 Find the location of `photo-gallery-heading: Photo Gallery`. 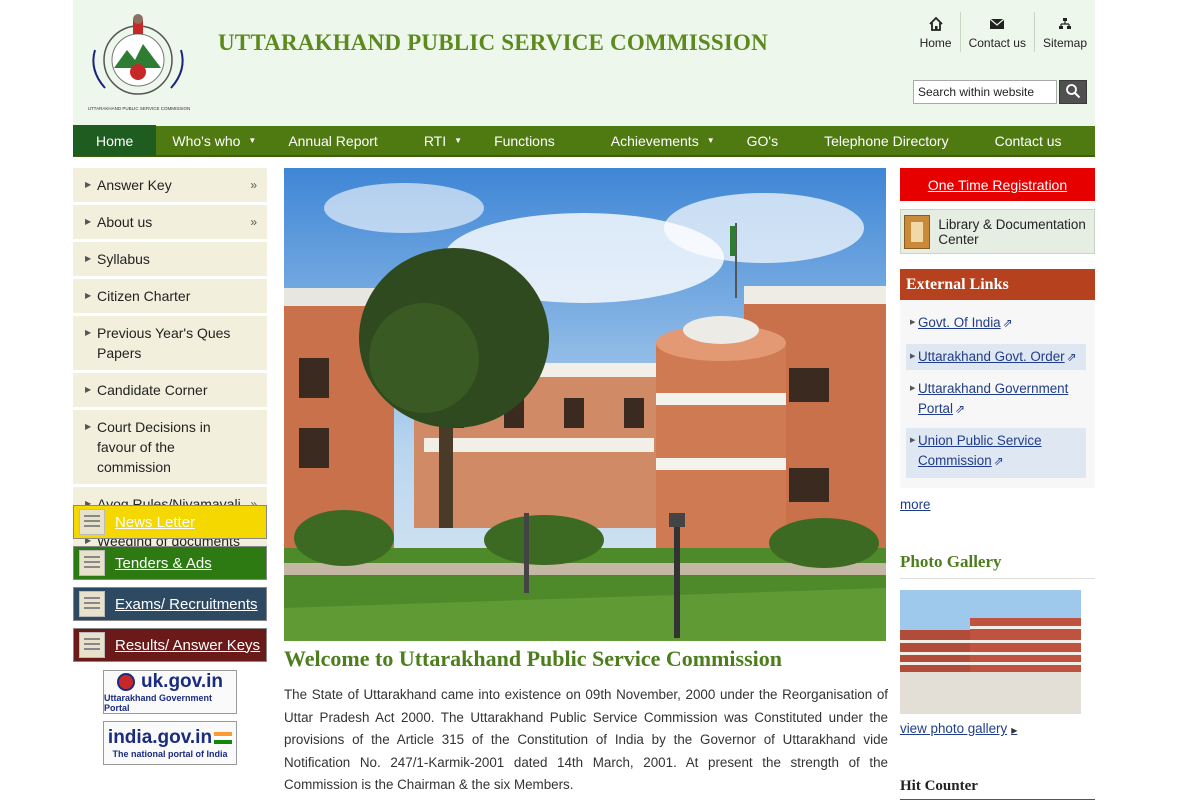

photo-gallery-heading: Photo Gallery is located at coordinates (997, 565).